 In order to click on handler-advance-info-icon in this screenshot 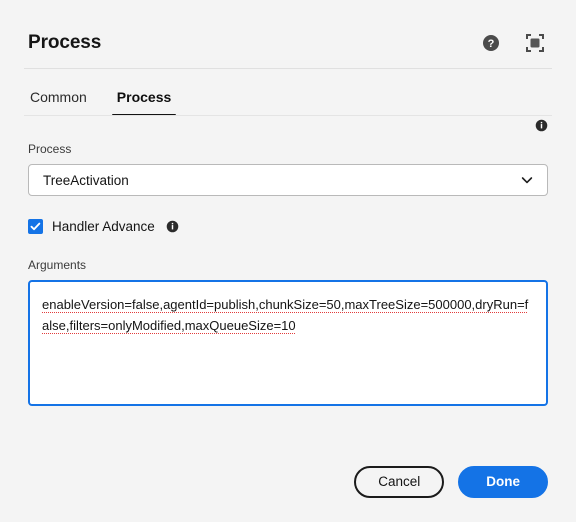, I will do `click(172, 226)`.